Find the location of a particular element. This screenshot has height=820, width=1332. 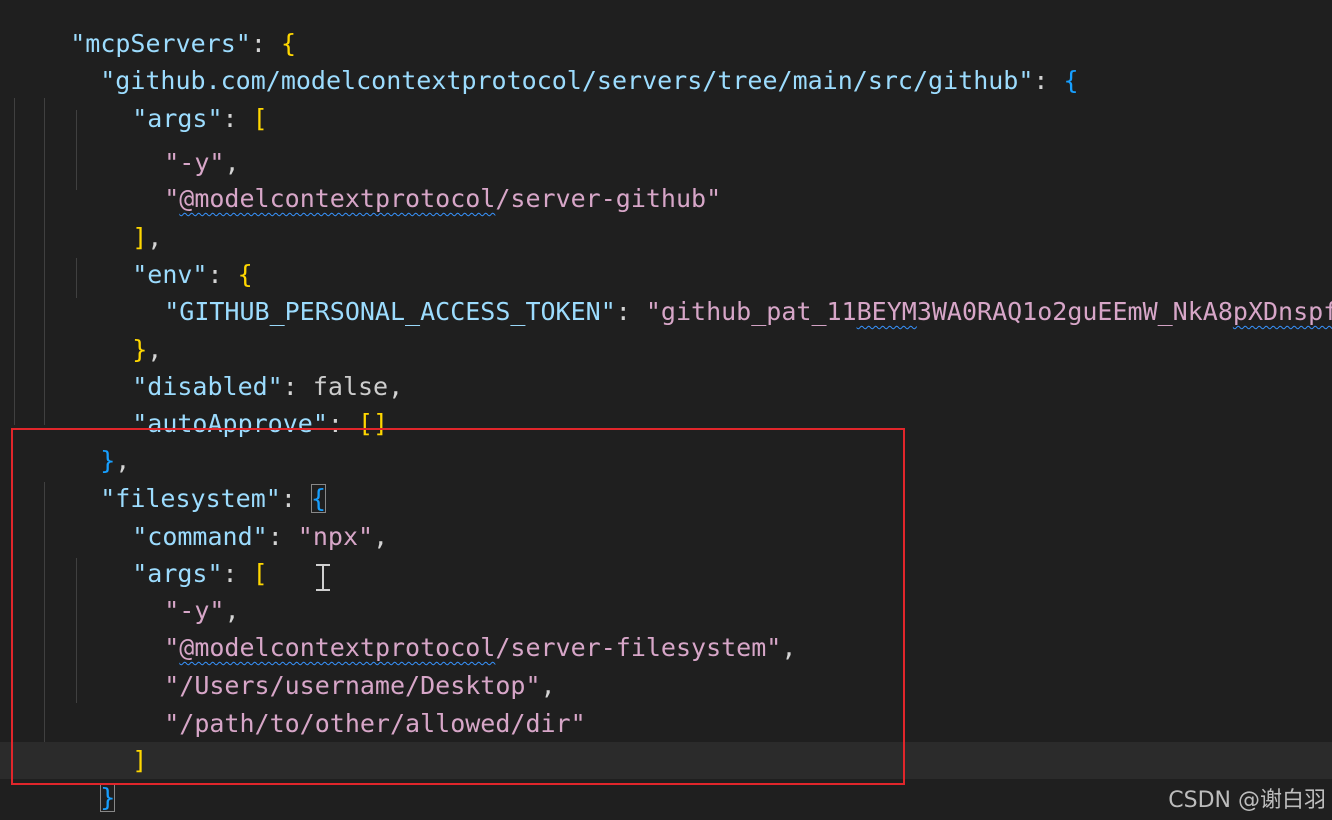

code-line: "env": { is located at coordinates (162, 254).